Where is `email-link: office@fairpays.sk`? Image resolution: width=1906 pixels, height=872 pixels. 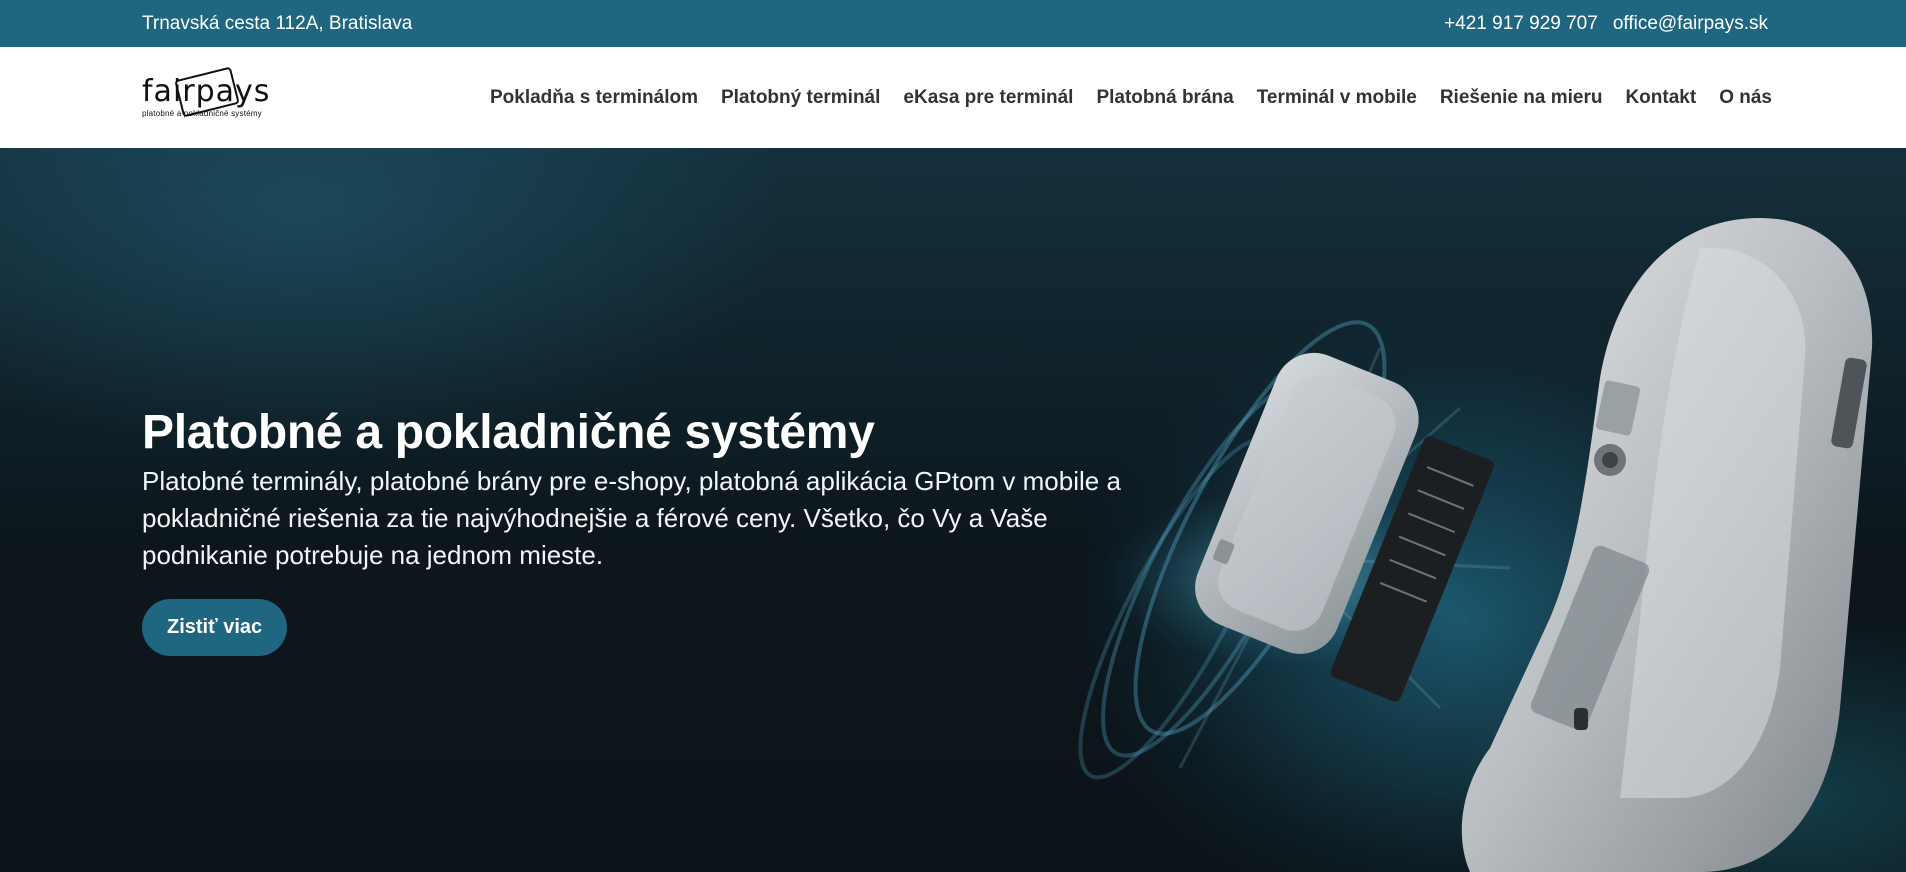 email-link: office@fairpays.sk is located at coordinates (1690, 24).